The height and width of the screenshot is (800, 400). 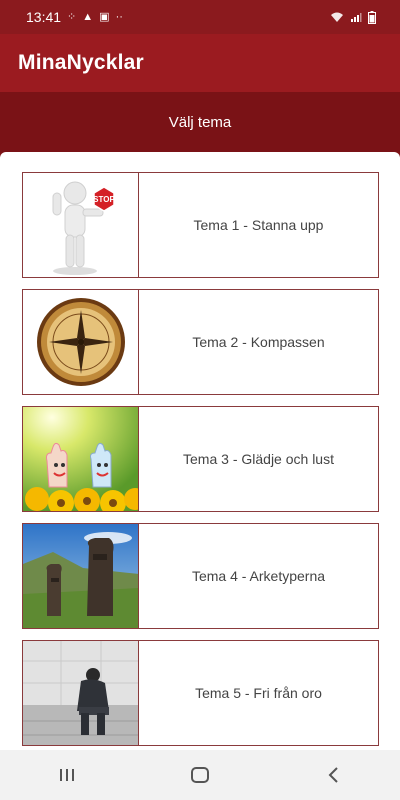 I want to click on theme-card-1: STOP Tema 1 - Stanna upp, so click(x=200, y=225).